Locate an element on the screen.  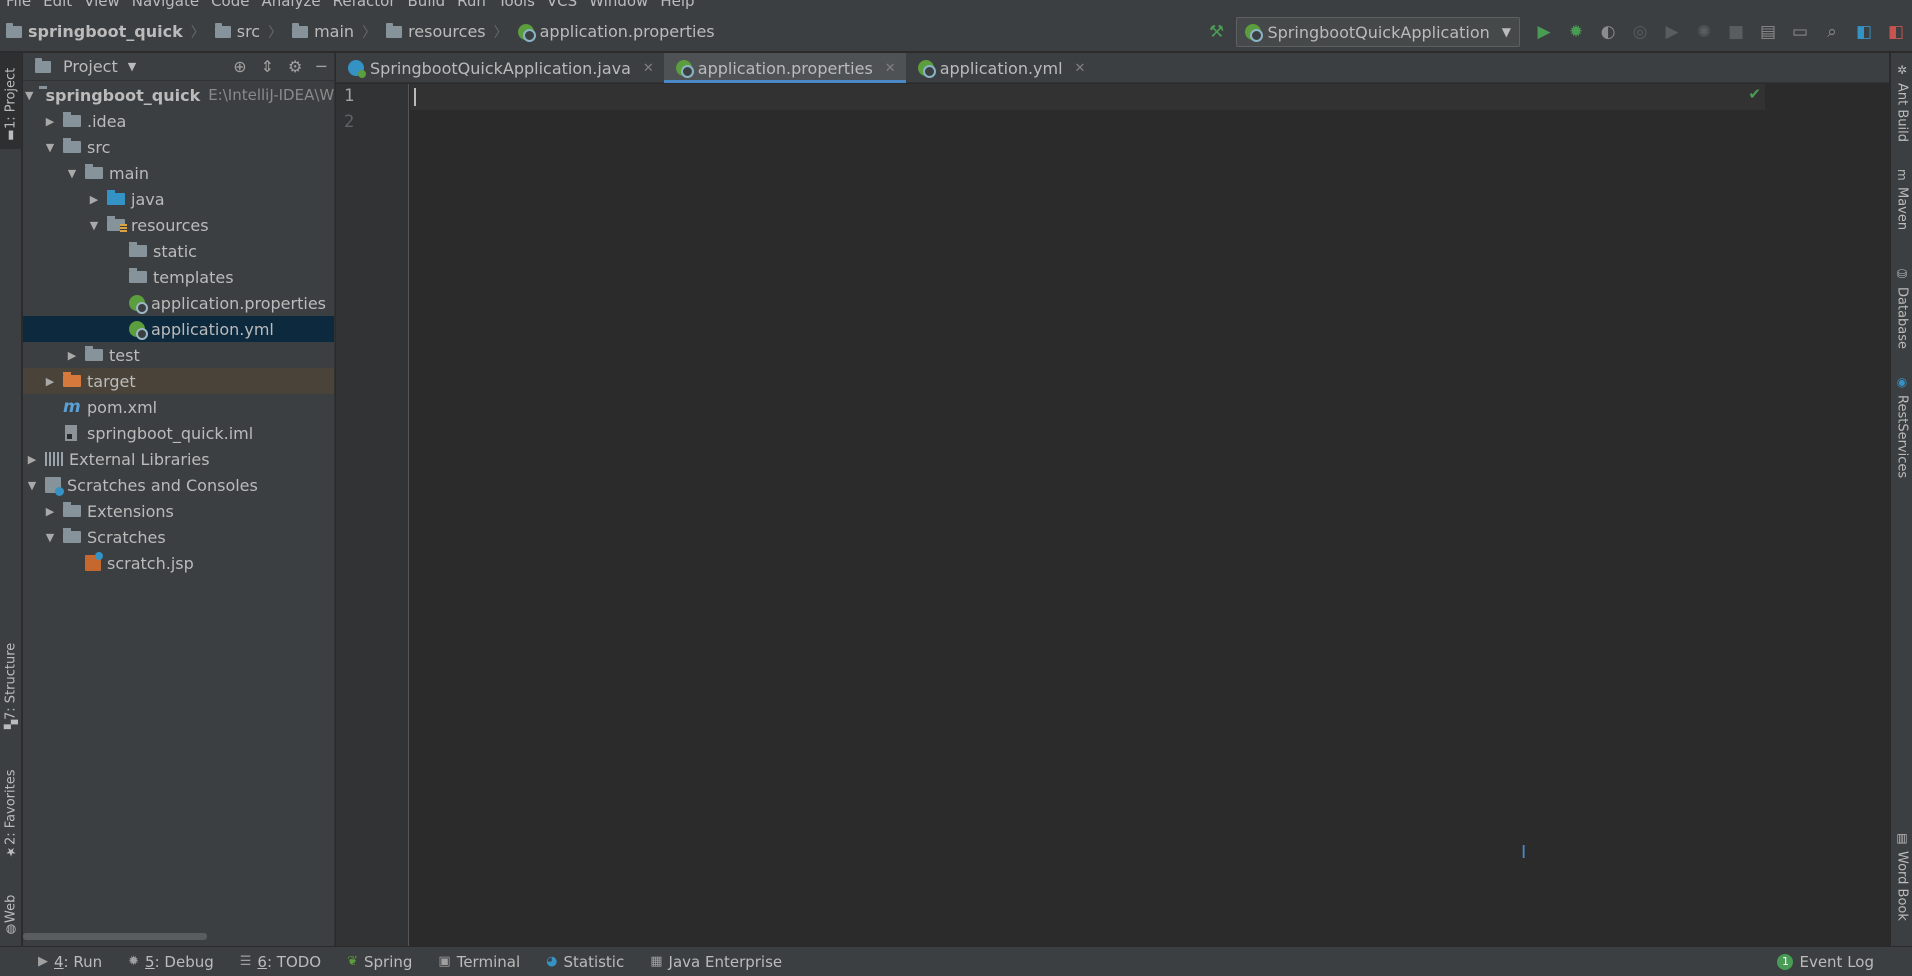
tab-application-properties: application.properties ✕ is located at coordinates (784, 68).